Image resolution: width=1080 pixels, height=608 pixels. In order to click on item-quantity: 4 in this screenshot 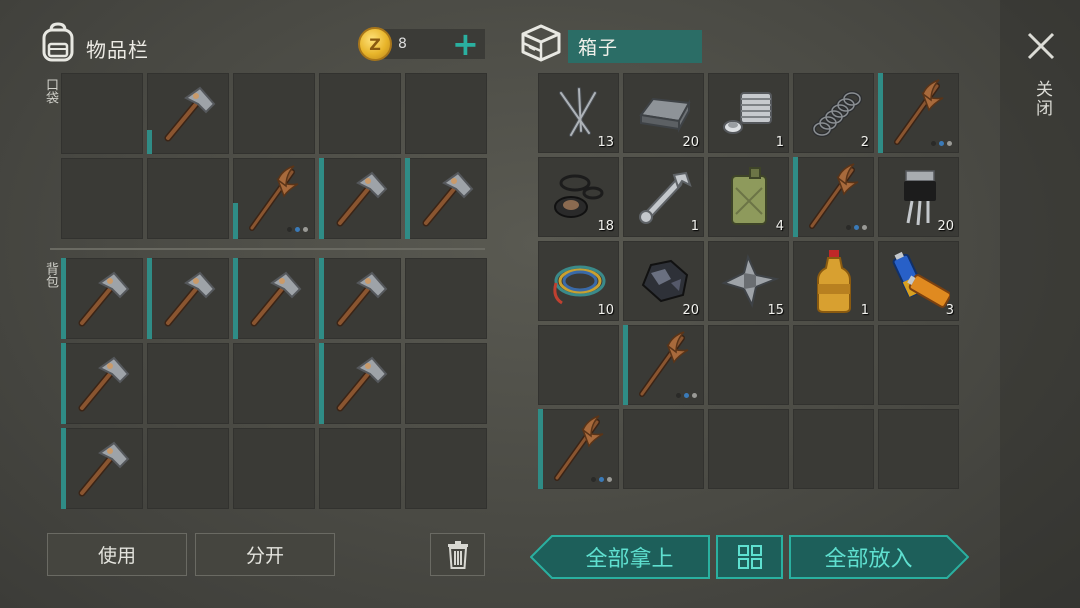, I will do `click(779, 226)`.